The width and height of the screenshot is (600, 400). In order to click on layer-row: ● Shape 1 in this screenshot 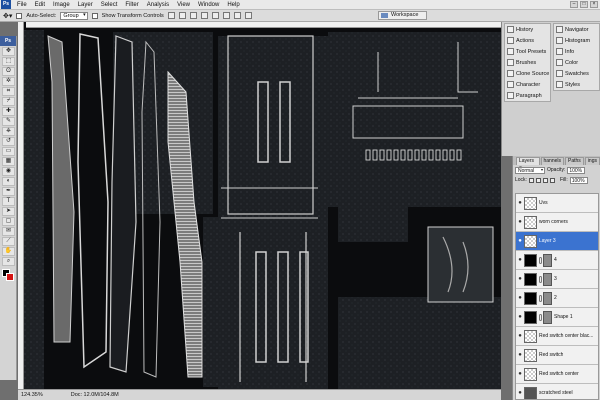, I will do `click(557, 317)`.